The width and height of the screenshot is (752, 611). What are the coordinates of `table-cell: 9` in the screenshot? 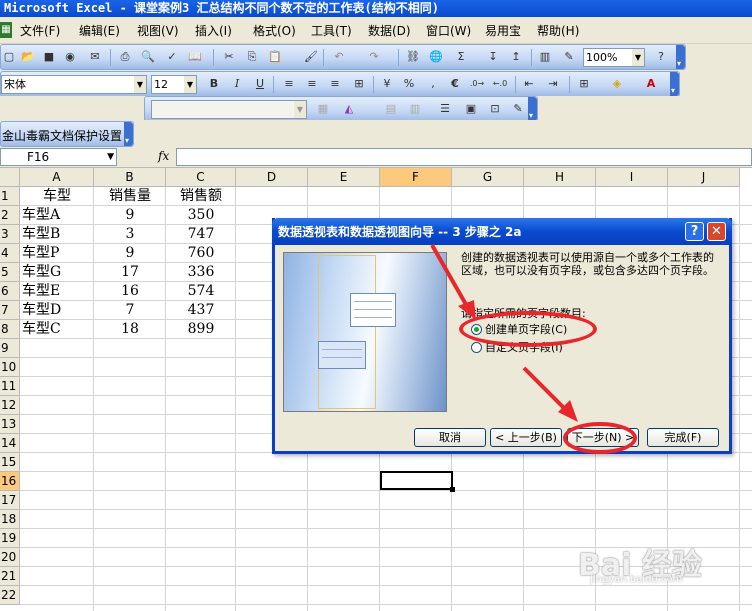 It's located at (130, 215).